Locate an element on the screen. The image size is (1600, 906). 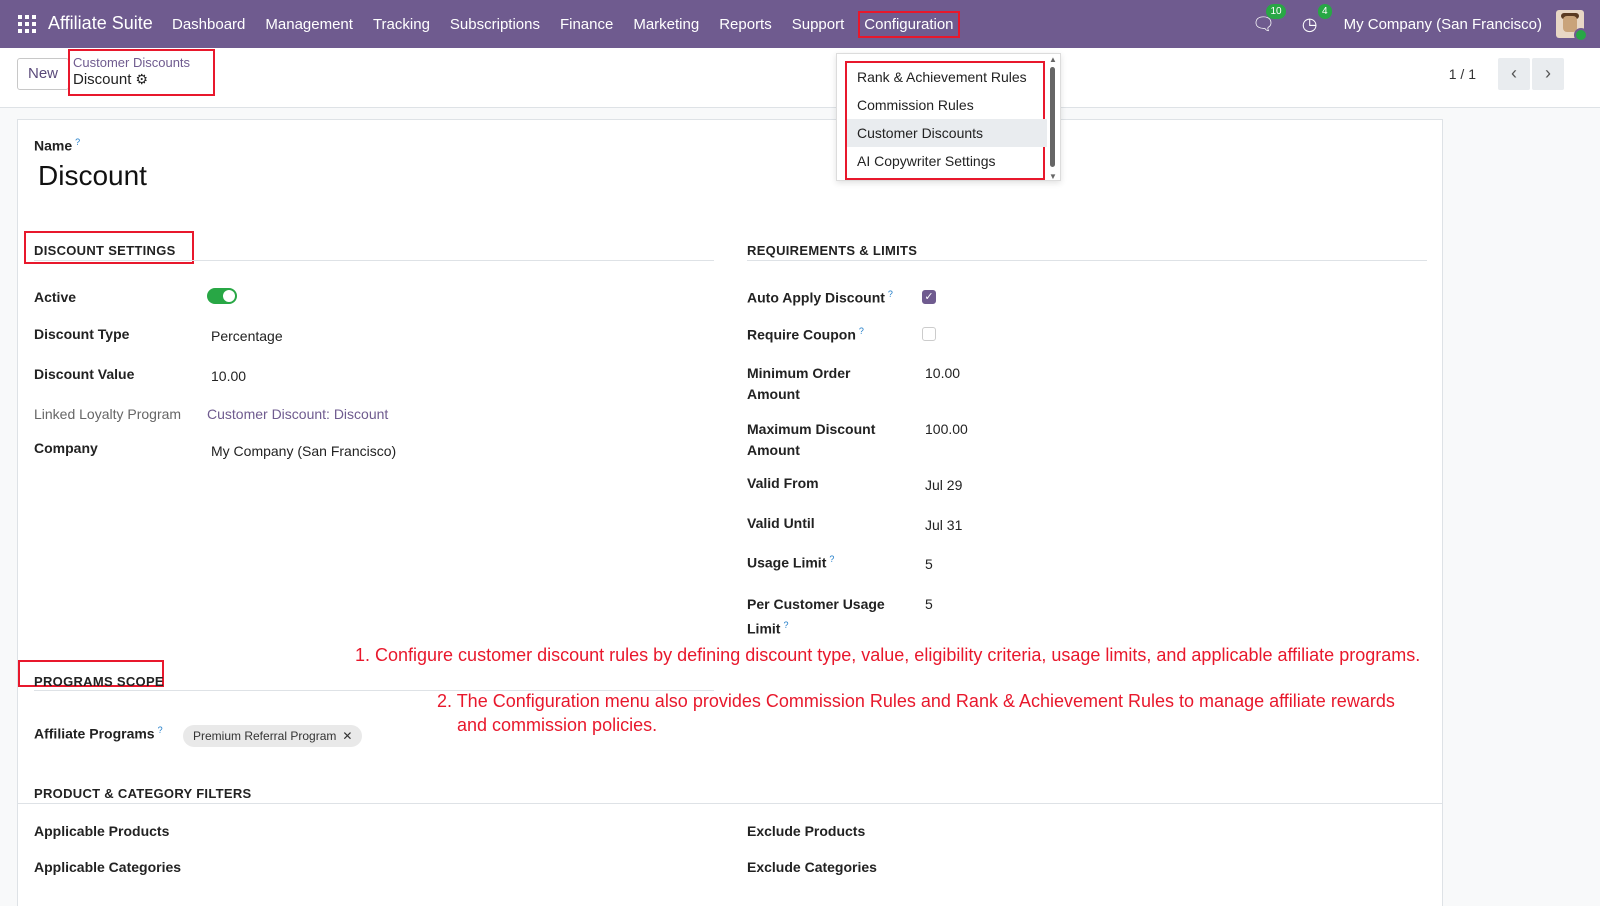
company-field: My Company (San Francisco) is located at coordinates (303, 451).